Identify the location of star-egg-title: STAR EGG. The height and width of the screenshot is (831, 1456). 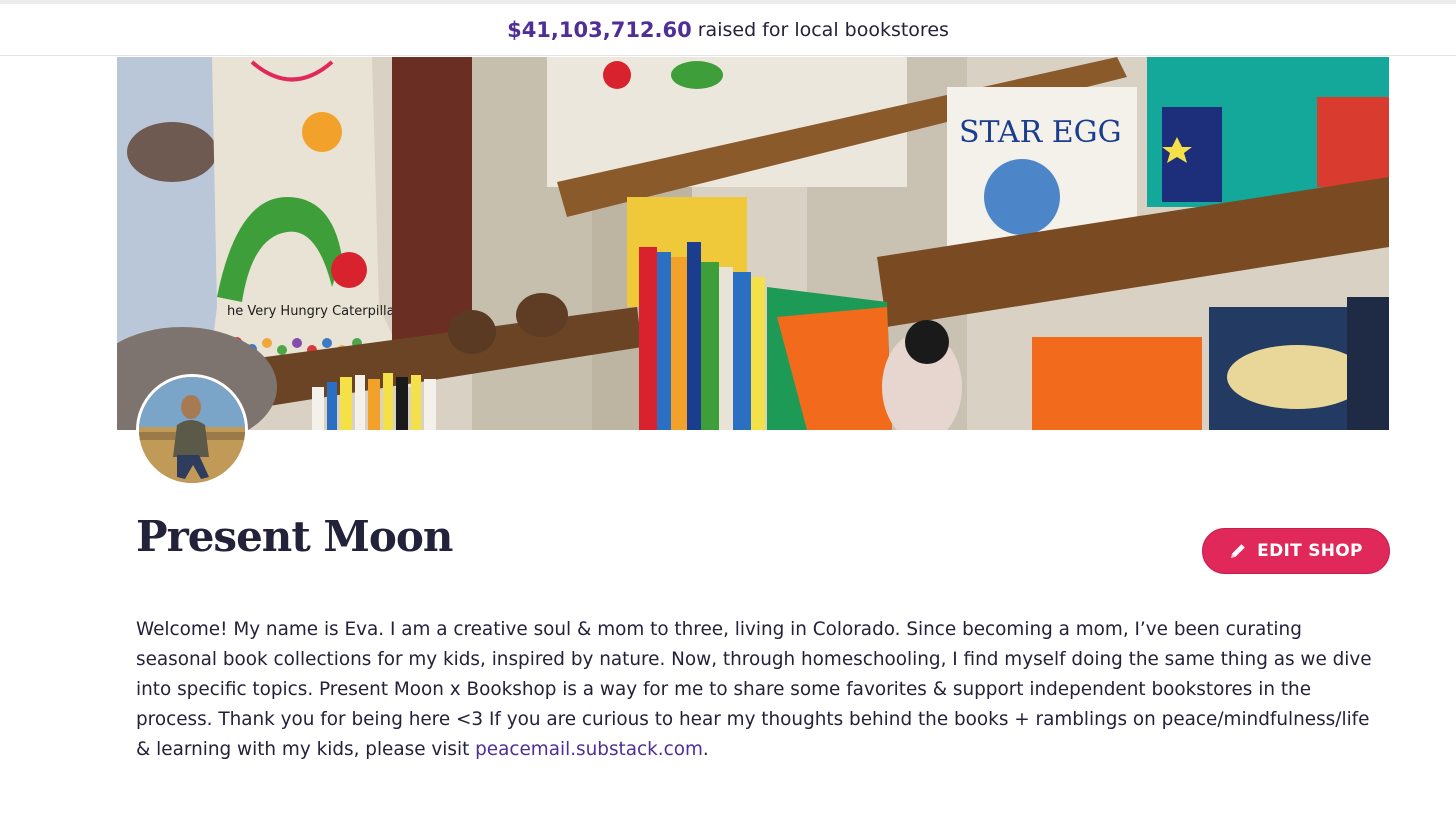
(1040, 132).